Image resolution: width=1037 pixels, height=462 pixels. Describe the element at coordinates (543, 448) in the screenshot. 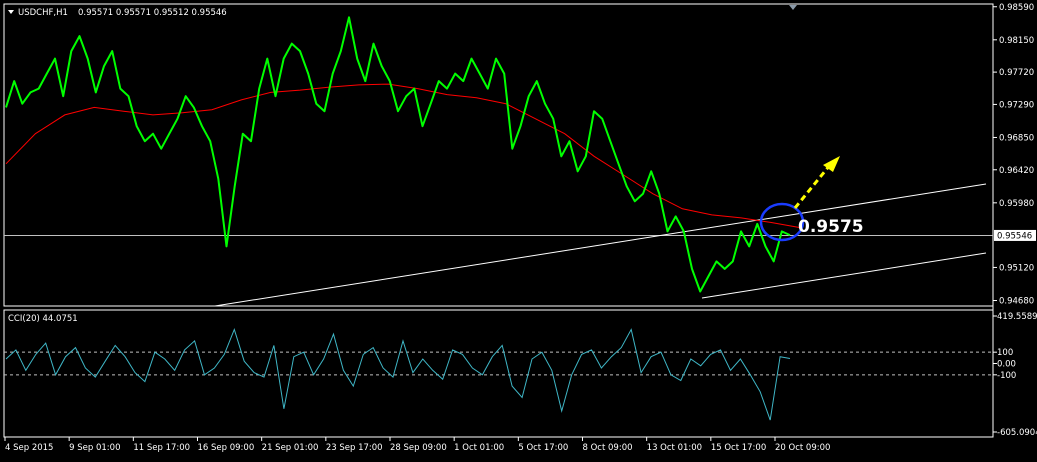

I see `time-tick-label: 5 Oct 17:00` at that location.